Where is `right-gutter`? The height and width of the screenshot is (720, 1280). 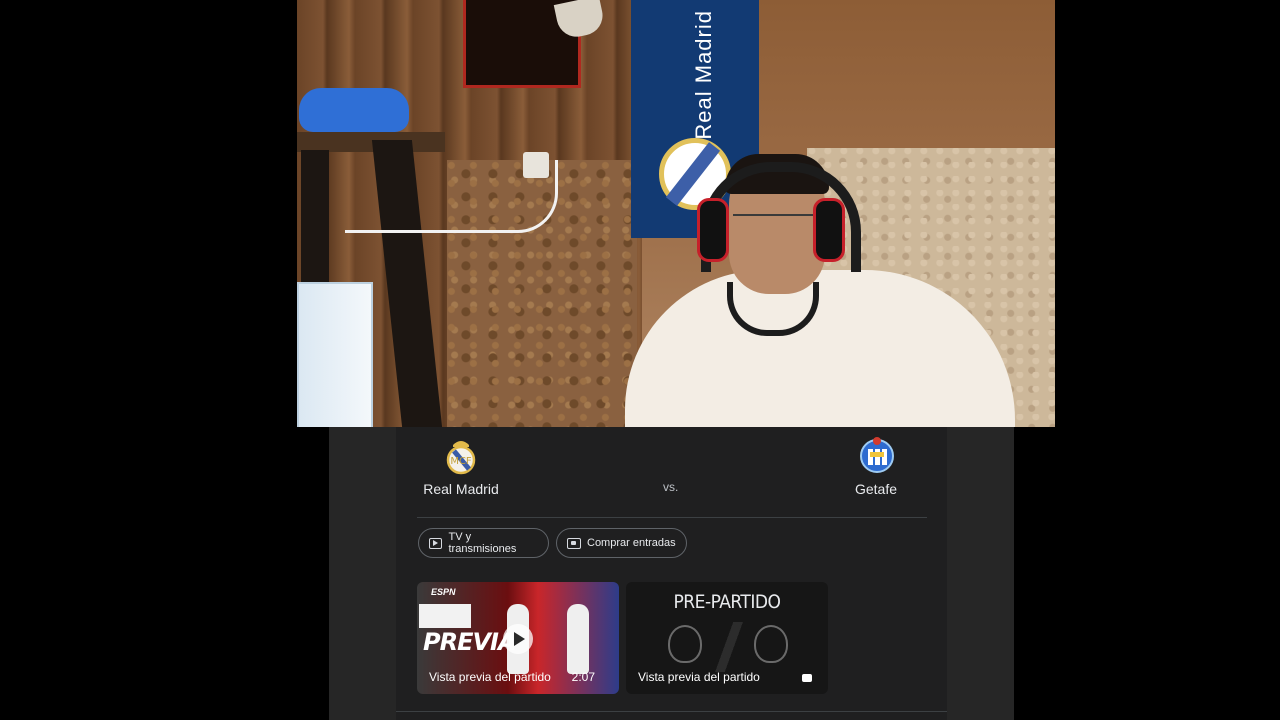
right-gutter is located at coordinates (980, 573).